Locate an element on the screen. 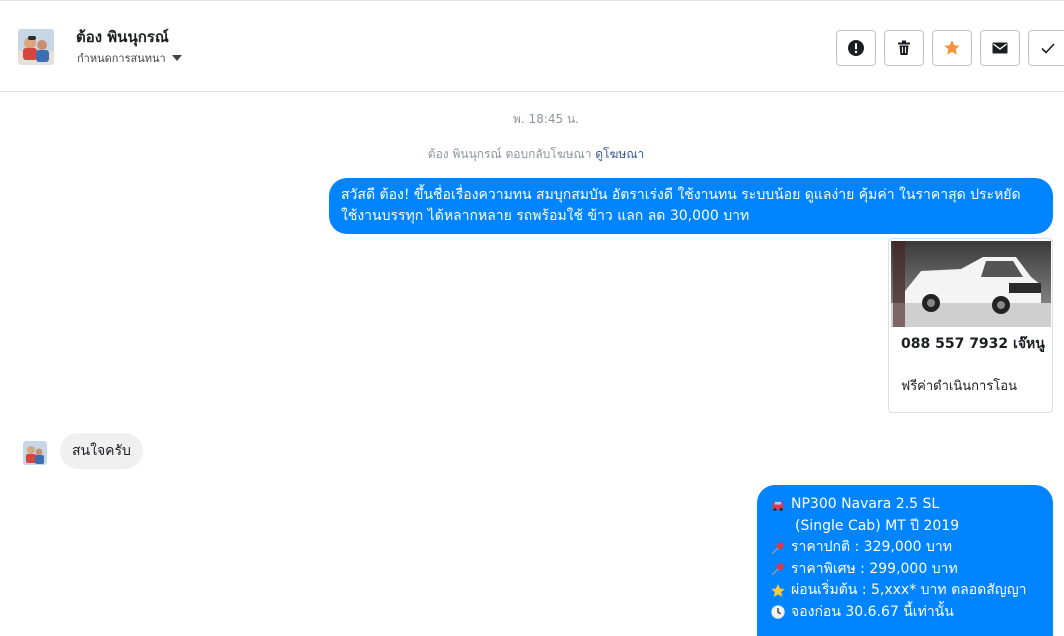  car-icon is located at coordinates (778, 505).